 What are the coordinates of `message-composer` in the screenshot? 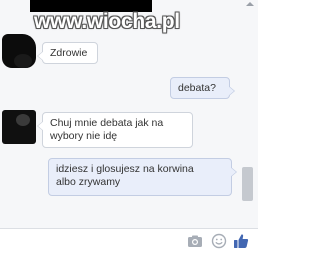 It's located at (129, 242).